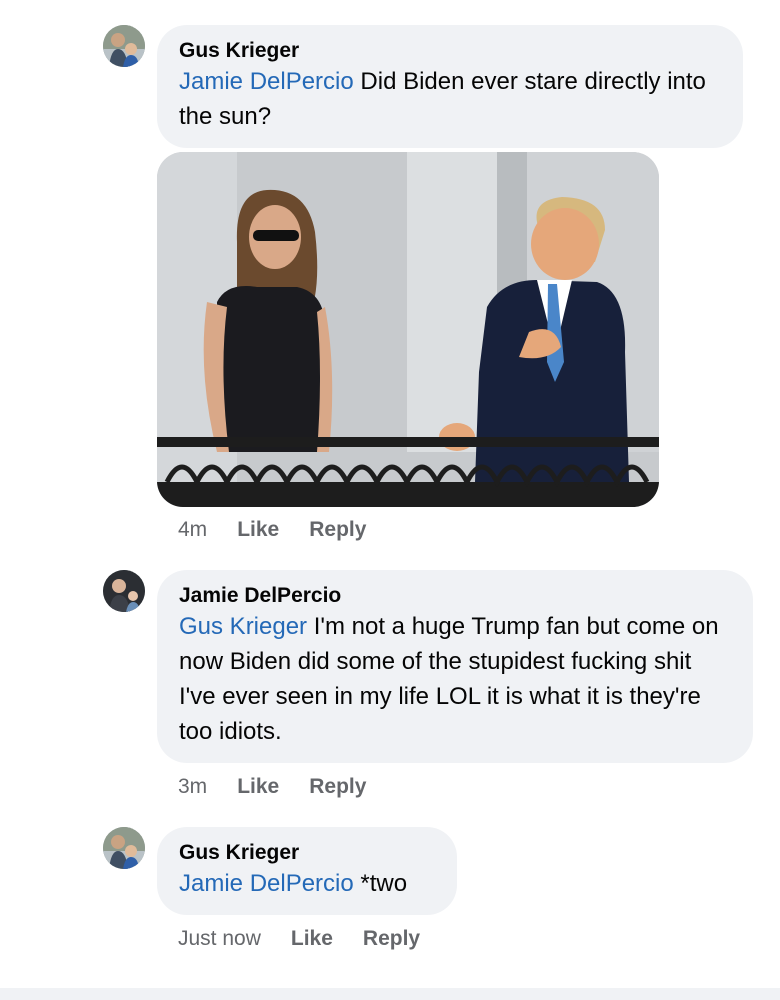 The height and width of the screenshot is (1000, 780). What do you see at coordinates (192, 787) in the screenshot?
I see `comment-timestamp: 3m` at bounding box center [192, 787].